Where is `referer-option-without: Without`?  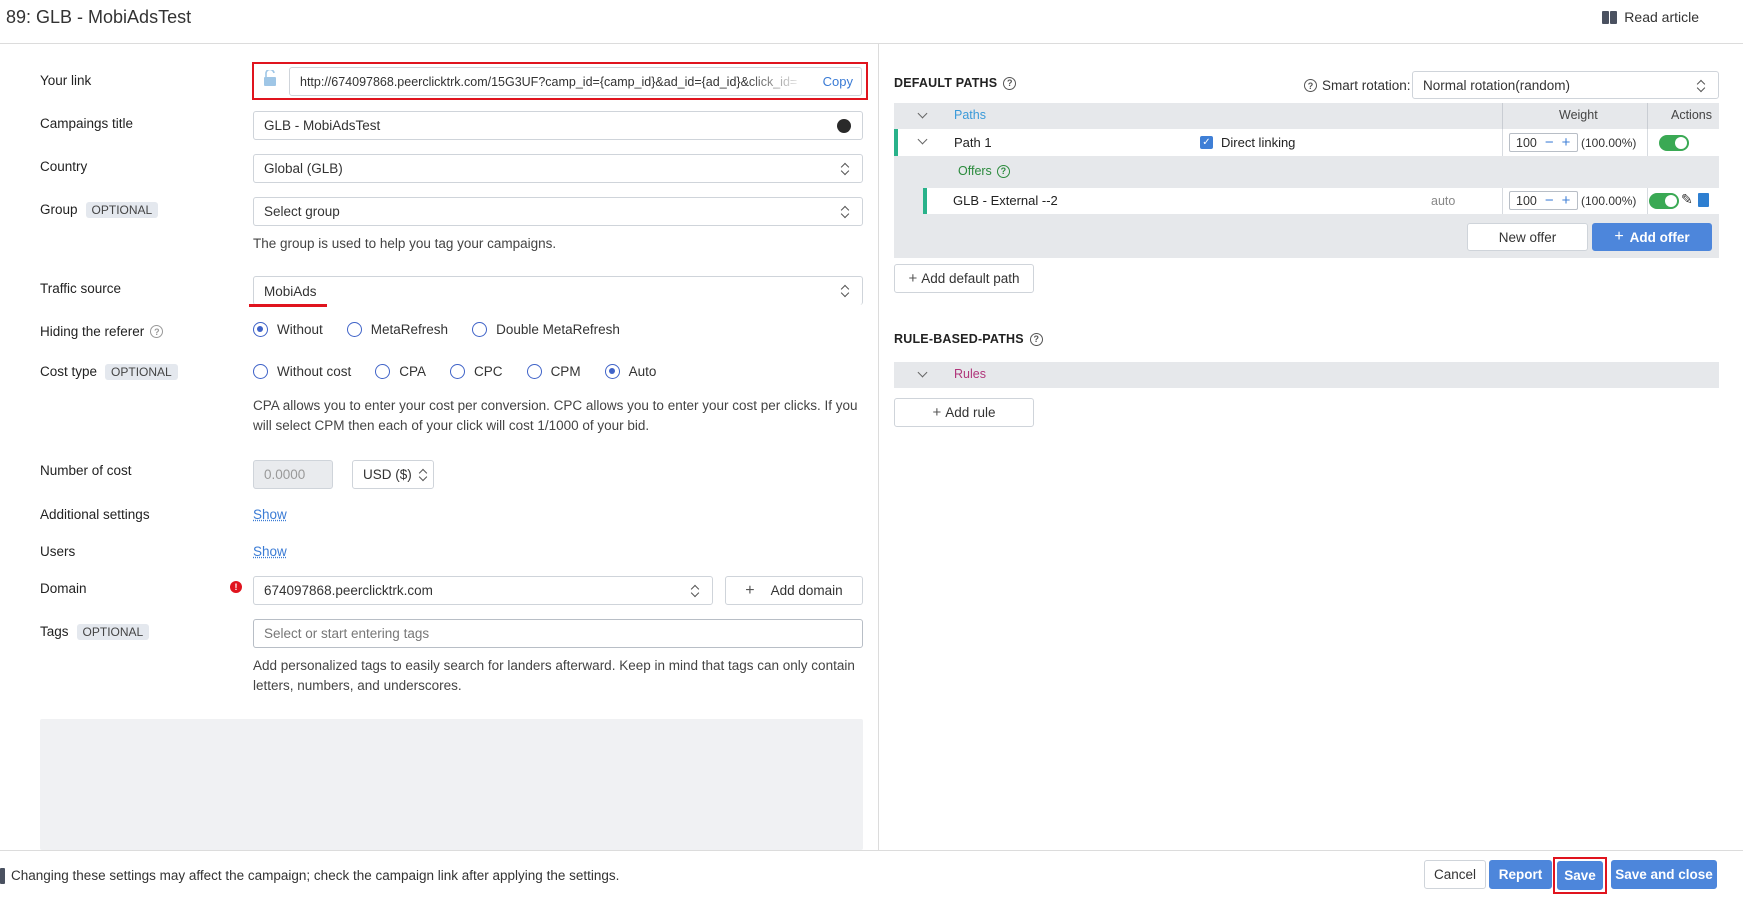
referer-option-without: Without is located at coordinates (288, 329).